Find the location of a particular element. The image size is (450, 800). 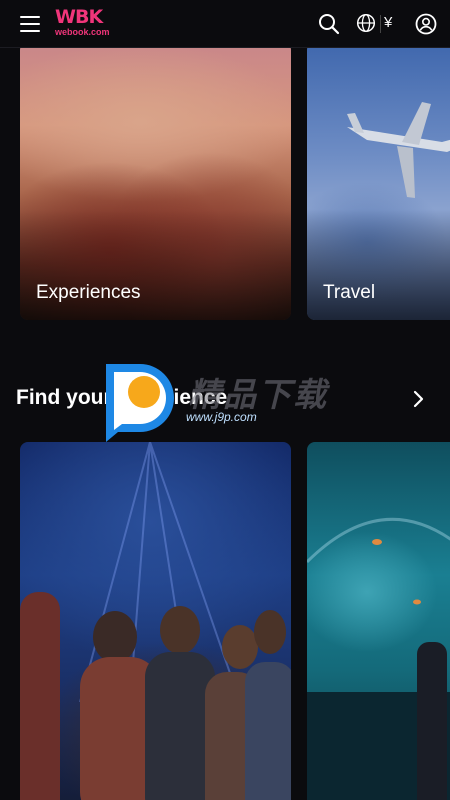

header-divider is located at coordinates (380, 24).